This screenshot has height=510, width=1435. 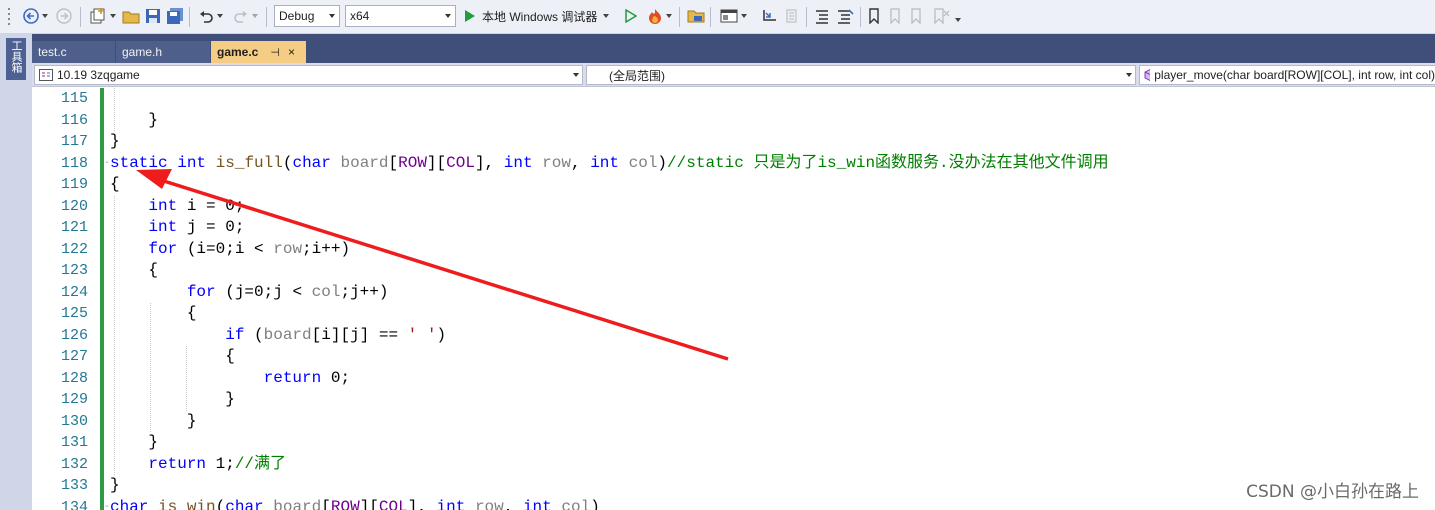 What do you see at coordinates (210, 16) in the screenshot?
I see `undo-icon` at bounding box center [210, 16].